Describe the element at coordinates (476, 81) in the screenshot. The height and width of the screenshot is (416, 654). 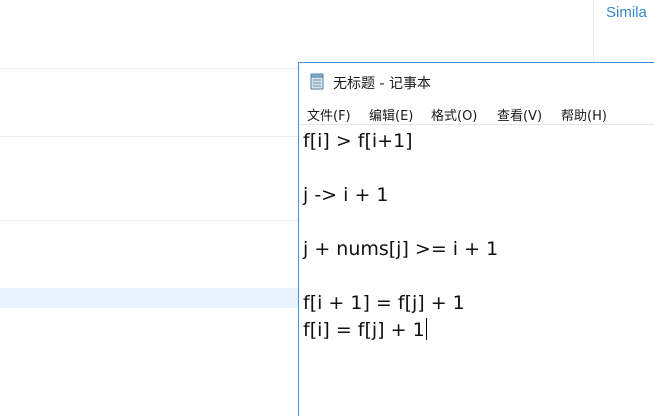
I see `notepad-titlebar: 无标题 - 记事本` at that location.